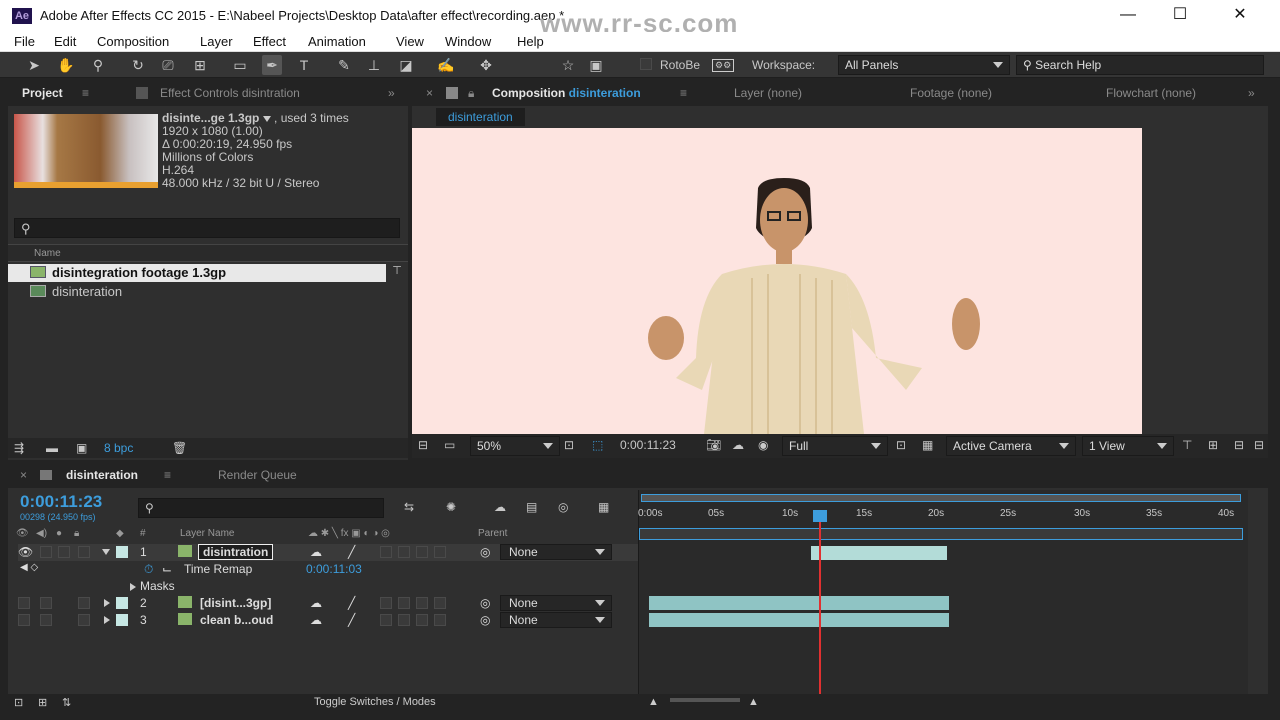 This screenshot has width=1280, height=720. I want to click on breadcrumb: disinteration, so click(480, 117).